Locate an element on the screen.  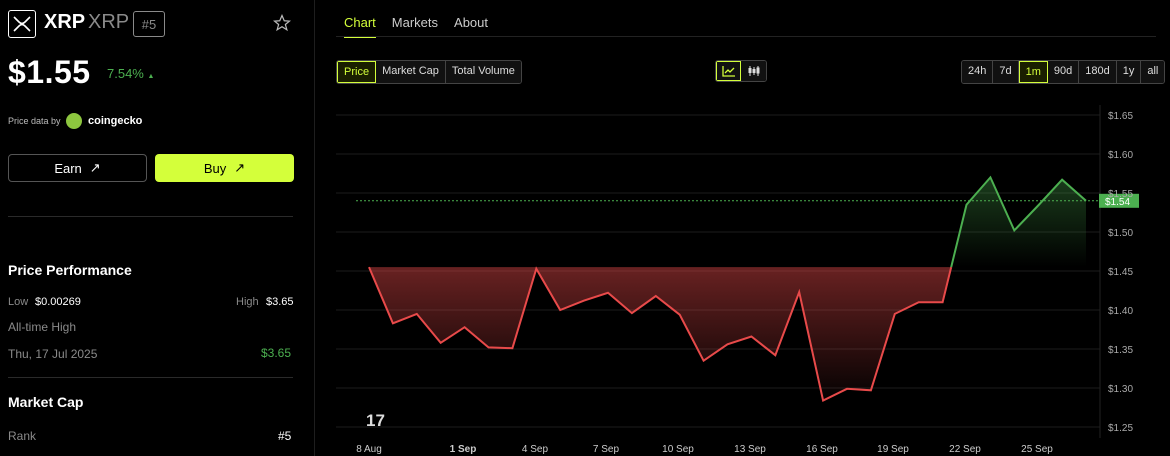
y-tick-label: $1.50 is located at coordinates (1120, 233).